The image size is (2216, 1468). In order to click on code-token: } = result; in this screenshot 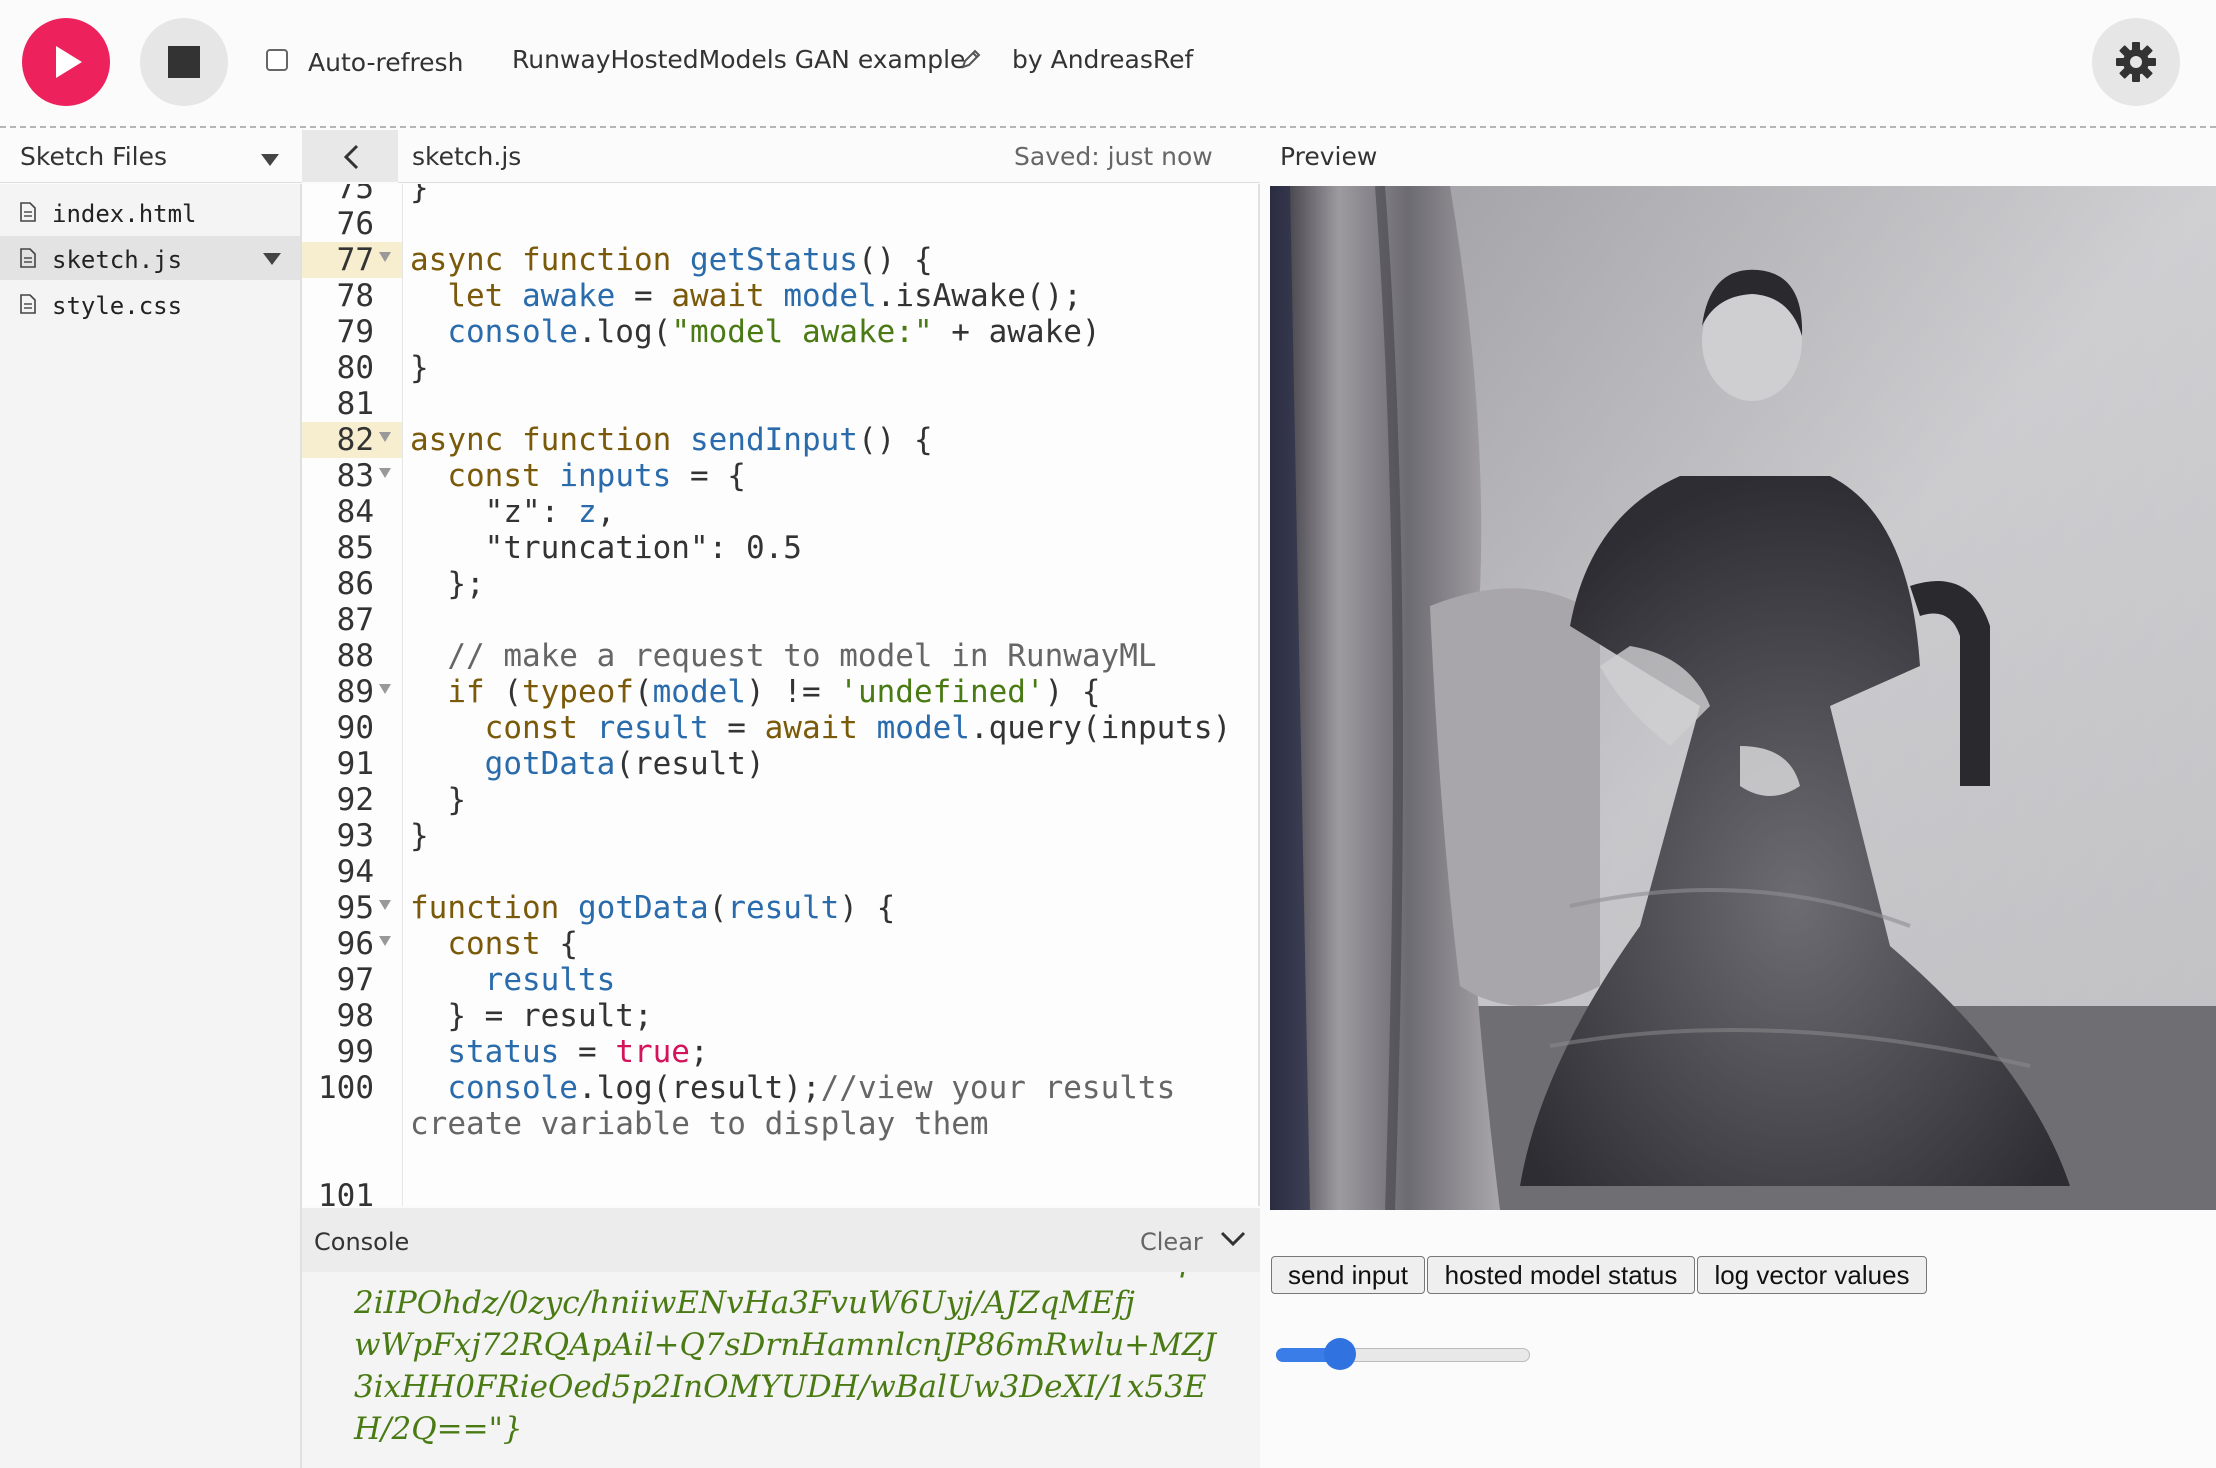, I will do `click(531, 1016)`.